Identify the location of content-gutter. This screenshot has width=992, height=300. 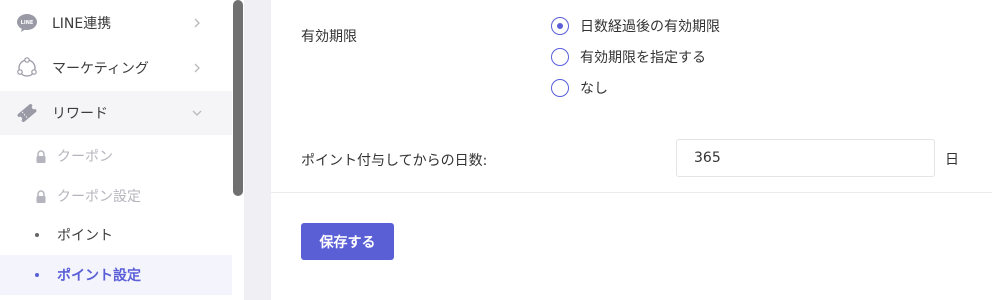
(257, 150).